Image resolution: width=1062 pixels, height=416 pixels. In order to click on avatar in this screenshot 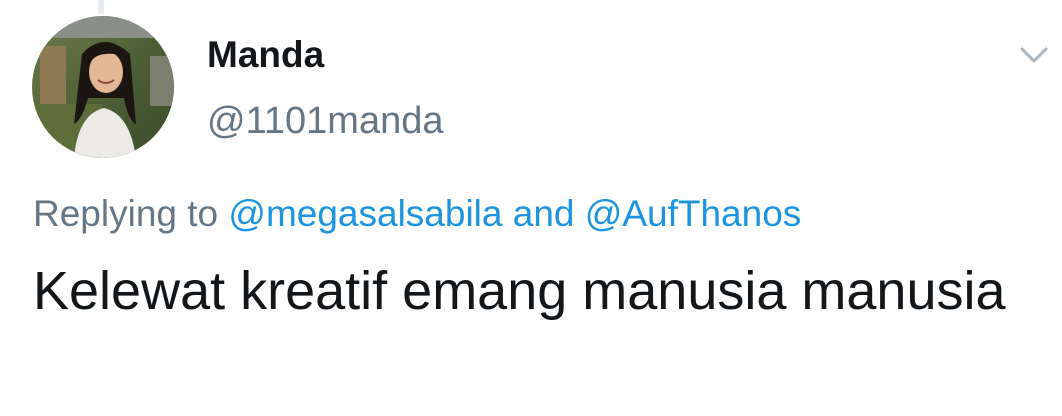, I will do `click(103, 87)`.